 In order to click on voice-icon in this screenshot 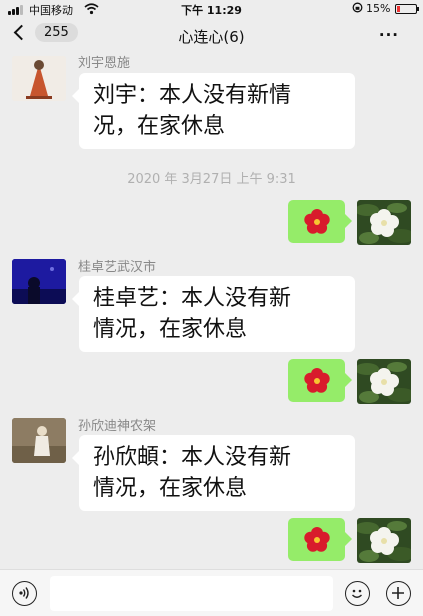, I will do `click(24, 593)`.